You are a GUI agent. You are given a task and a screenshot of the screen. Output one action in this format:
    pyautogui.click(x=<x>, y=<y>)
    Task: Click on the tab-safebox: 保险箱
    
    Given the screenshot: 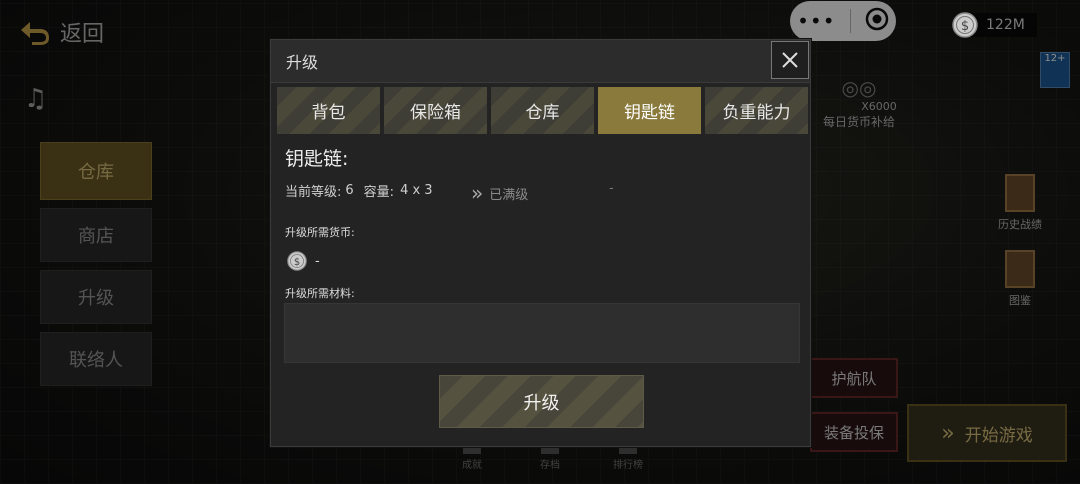 What is the action you would take?
    pyautogui.click(x=435, y=110)
    